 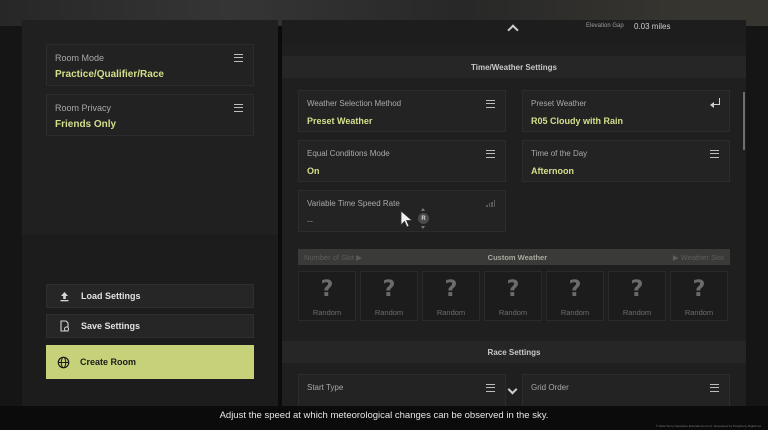 What do you see at coordinates (744, 121) in the screenshot?
I see `scrollbar` at bounding box center [744, 121].